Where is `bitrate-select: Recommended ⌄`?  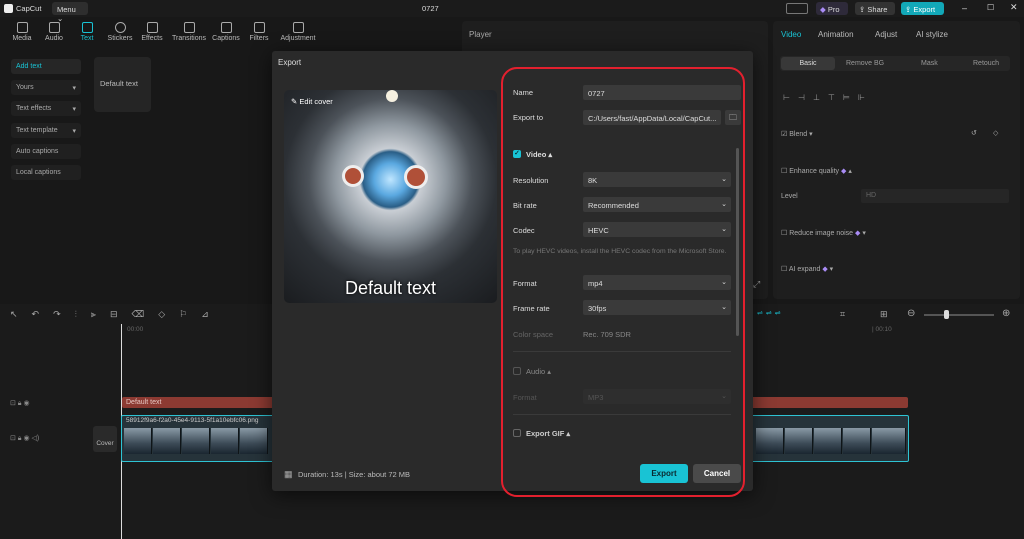
bitrate-select: Recommended ⌄ is located at coordinates (657, 204).